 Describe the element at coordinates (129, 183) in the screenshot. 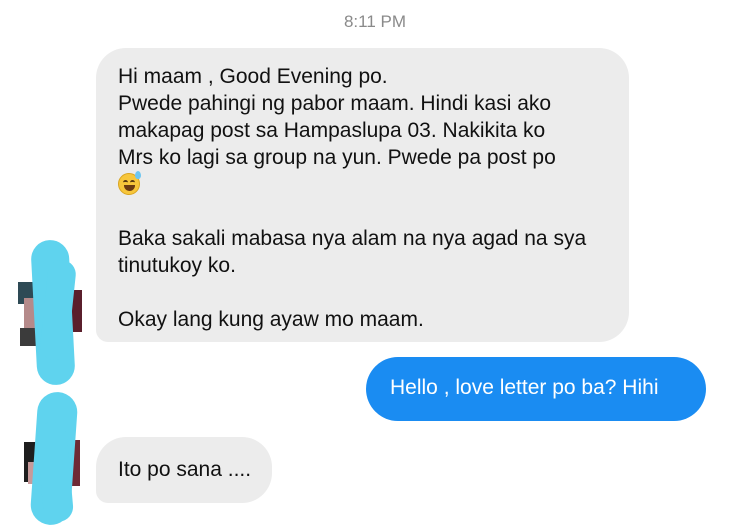

I see `grinning-face-with-sweat-icon` at that location.